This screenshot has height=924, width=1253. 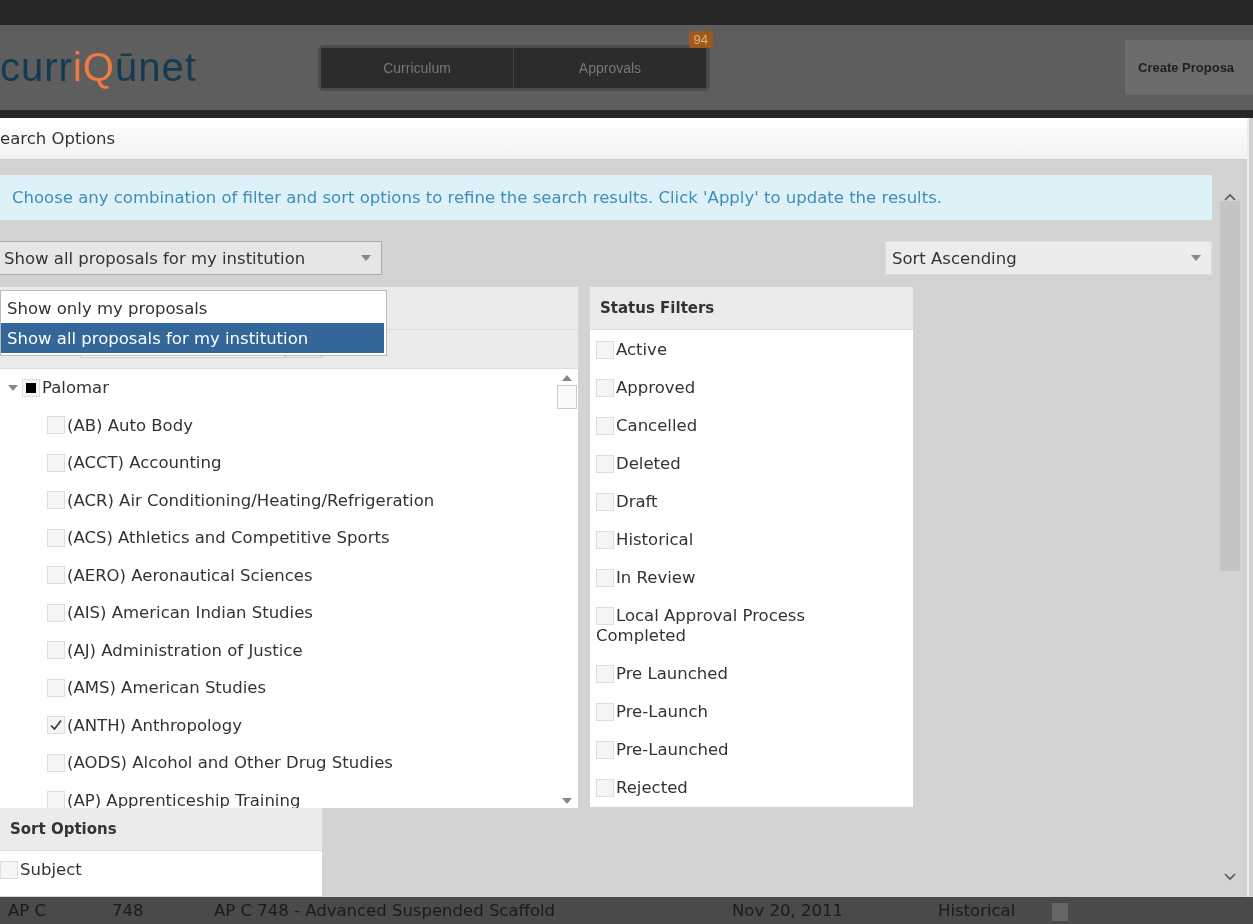 What do you see at coordinates (63, 829) in the screenshot?
I see `panel-title: Sort Options` at bounding box center [63, 829].